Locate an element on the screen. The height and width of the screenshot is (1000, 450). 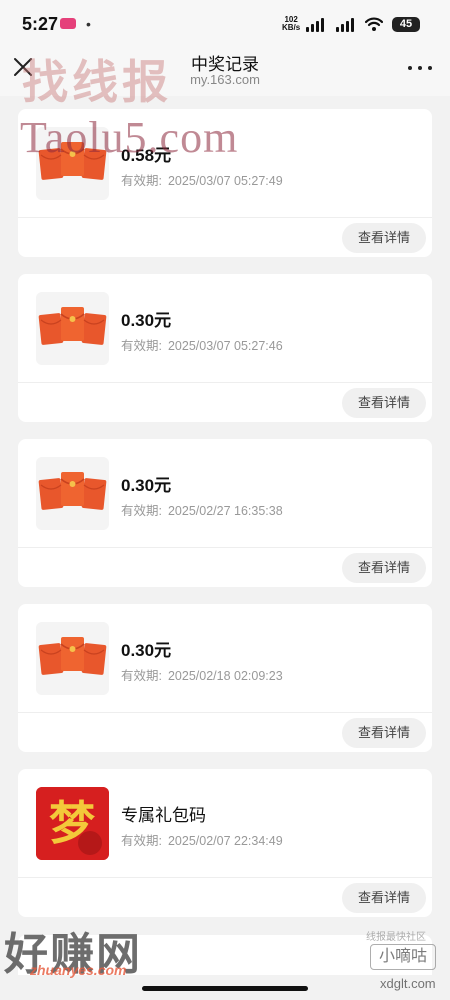
record-validity: 有效期: 2025/03/07 05:27:49 is located at coordinates (205, 179).